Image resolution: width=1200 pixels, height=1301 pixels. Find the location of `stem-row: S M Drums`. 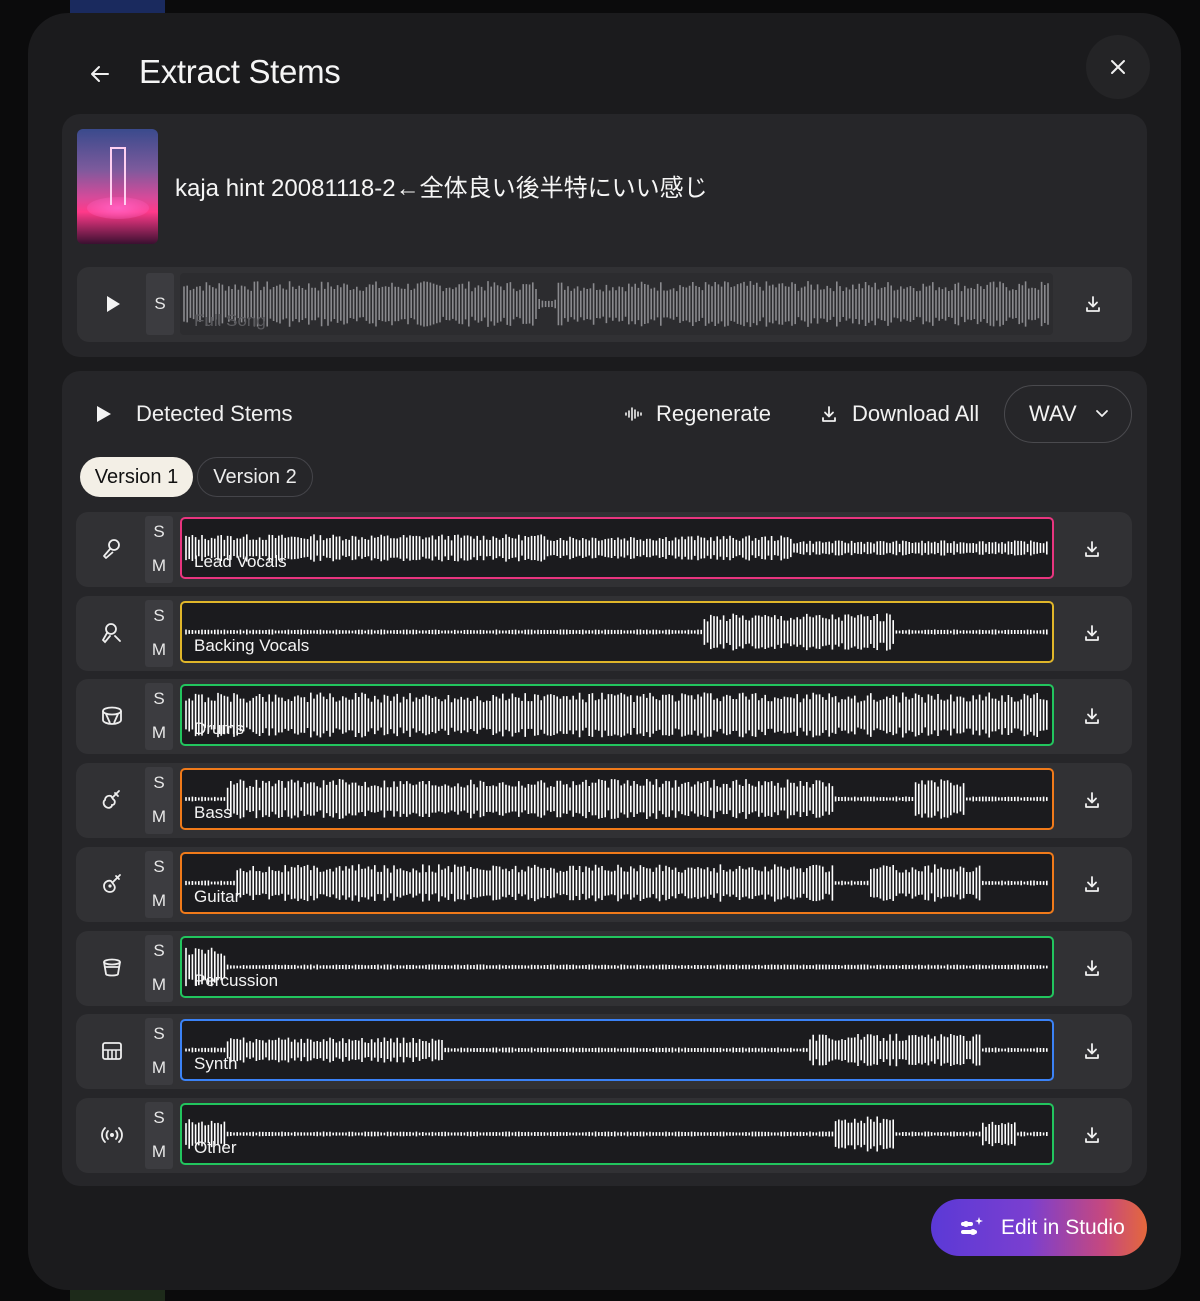

stem-row: S M Drums is located at coordinates (604, 717).